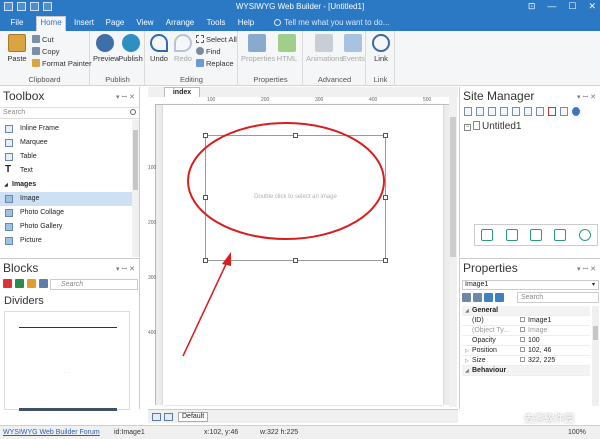 The image size is (600, 439). I want to click on canvas-scrollbar, so click(453, 252).